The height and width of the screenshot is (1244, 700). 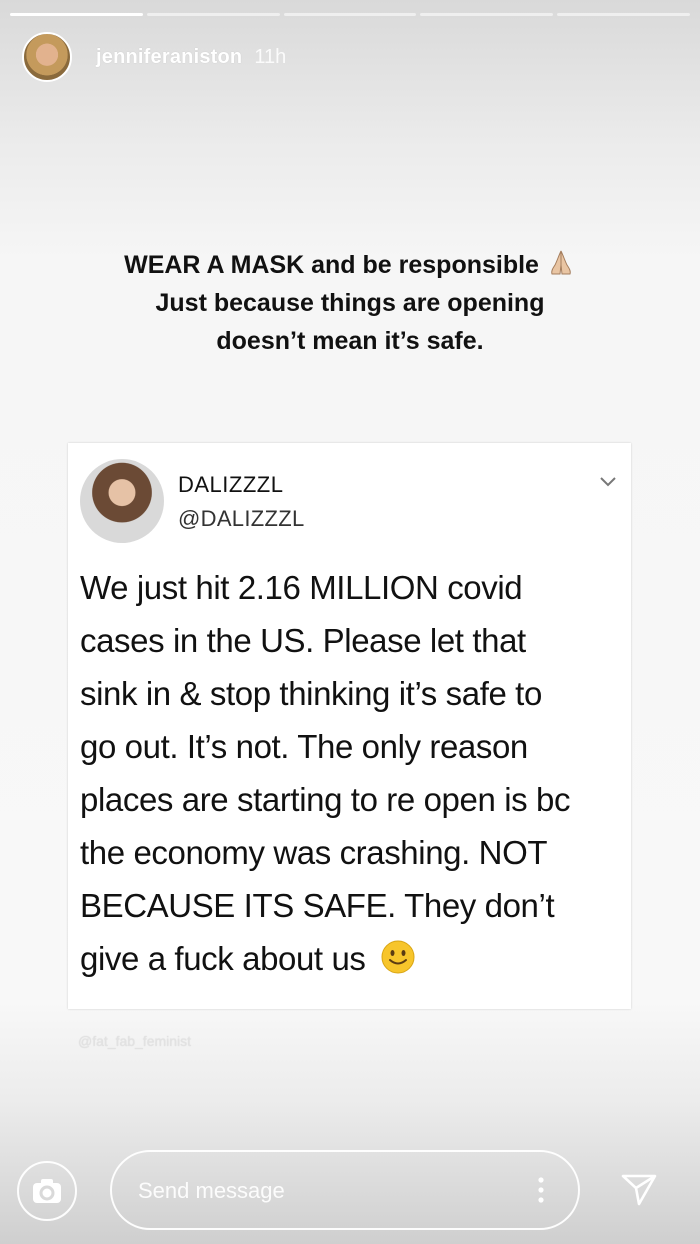 I want to click on chevron-down-icon, so click(x=608, y=482).